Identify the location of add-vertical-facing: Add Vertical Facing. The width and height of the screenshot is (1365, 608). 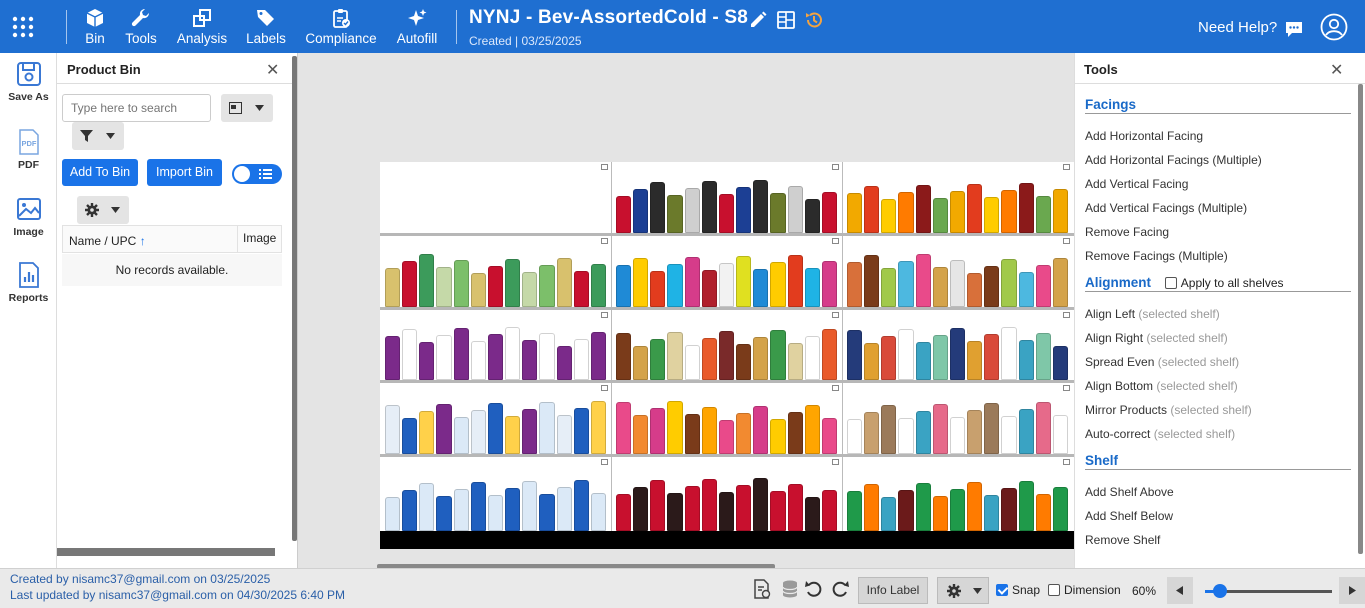
(1136, 184).